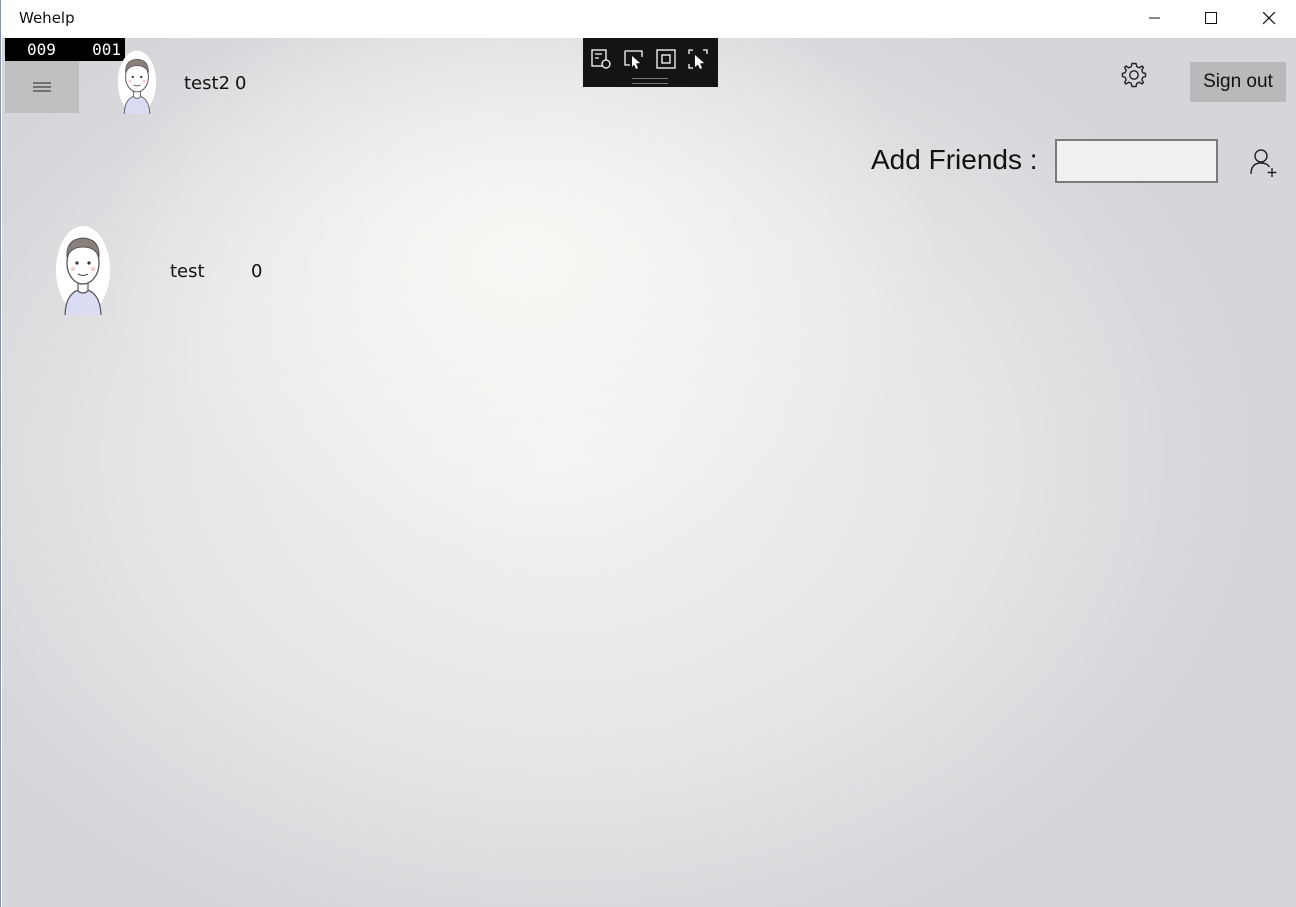 Image resolution: width=1296 pixels, height=907 pixels. I want to click on minimize-button, so click(1155, 18).